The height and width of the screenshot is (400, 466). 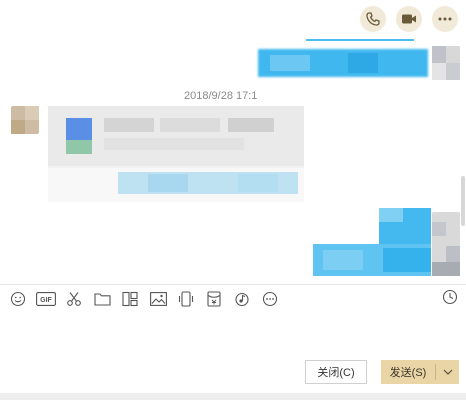 I want to click on gallery-icon, so click(x=130, y=299).